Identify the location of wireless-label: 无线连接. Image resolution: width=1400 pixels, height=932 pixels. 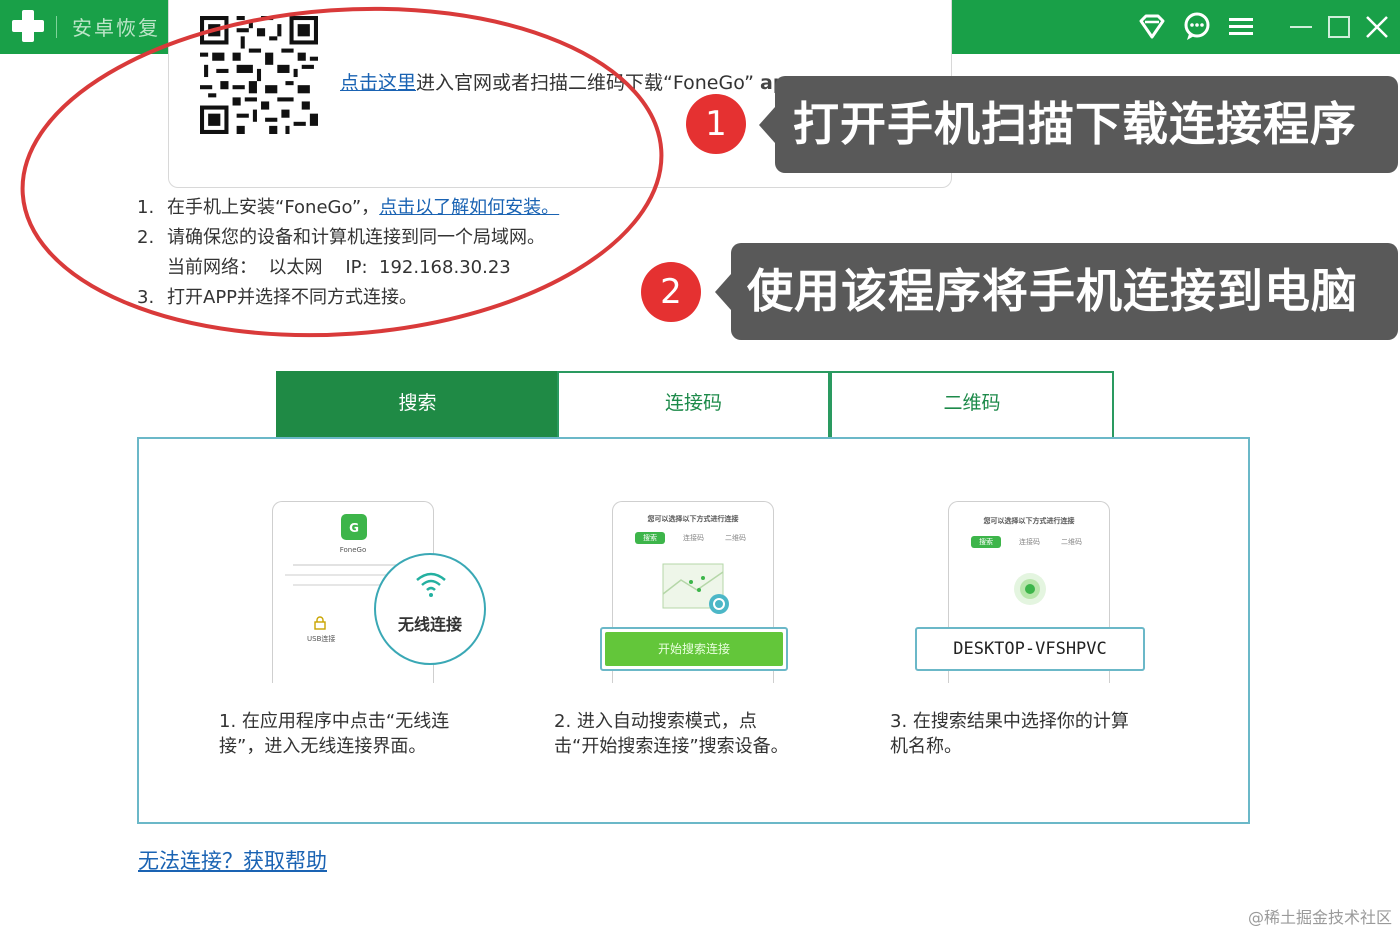
(429, 624).